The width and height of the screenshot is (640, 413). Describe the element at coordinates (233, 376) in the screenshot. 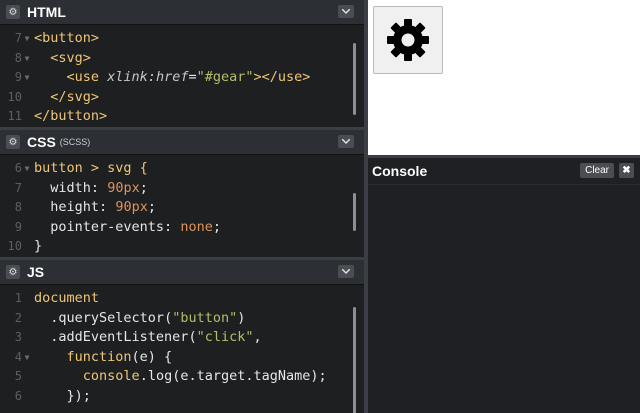

I see `code-token: .log(e.target.tagName);` at that location.